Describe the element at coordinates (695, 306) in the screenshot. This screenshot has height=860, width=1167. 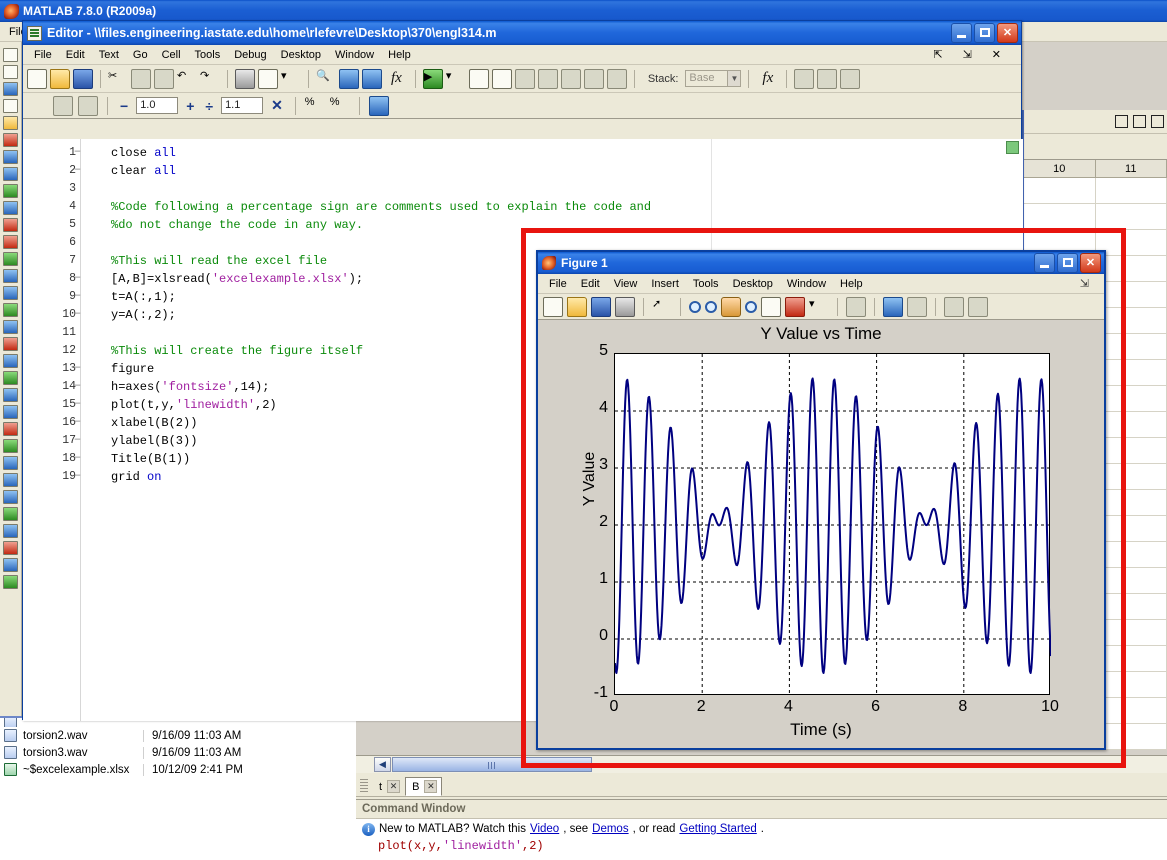
I see `zoom-in-icon` at that location.